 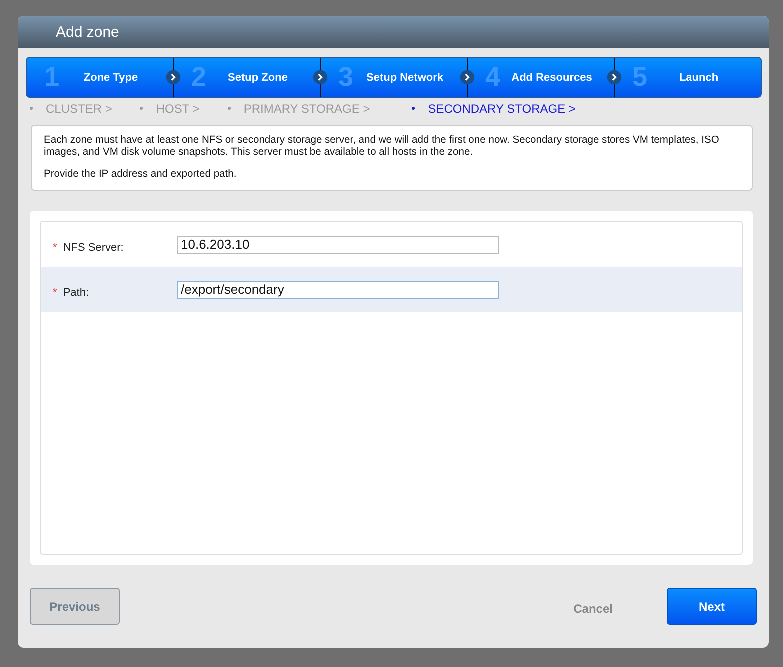 What do you see at coordinates (141, 175) in the screenshot?
I see `description-text: Provide the IP address and exported path.` at bounding box center [141, 175].